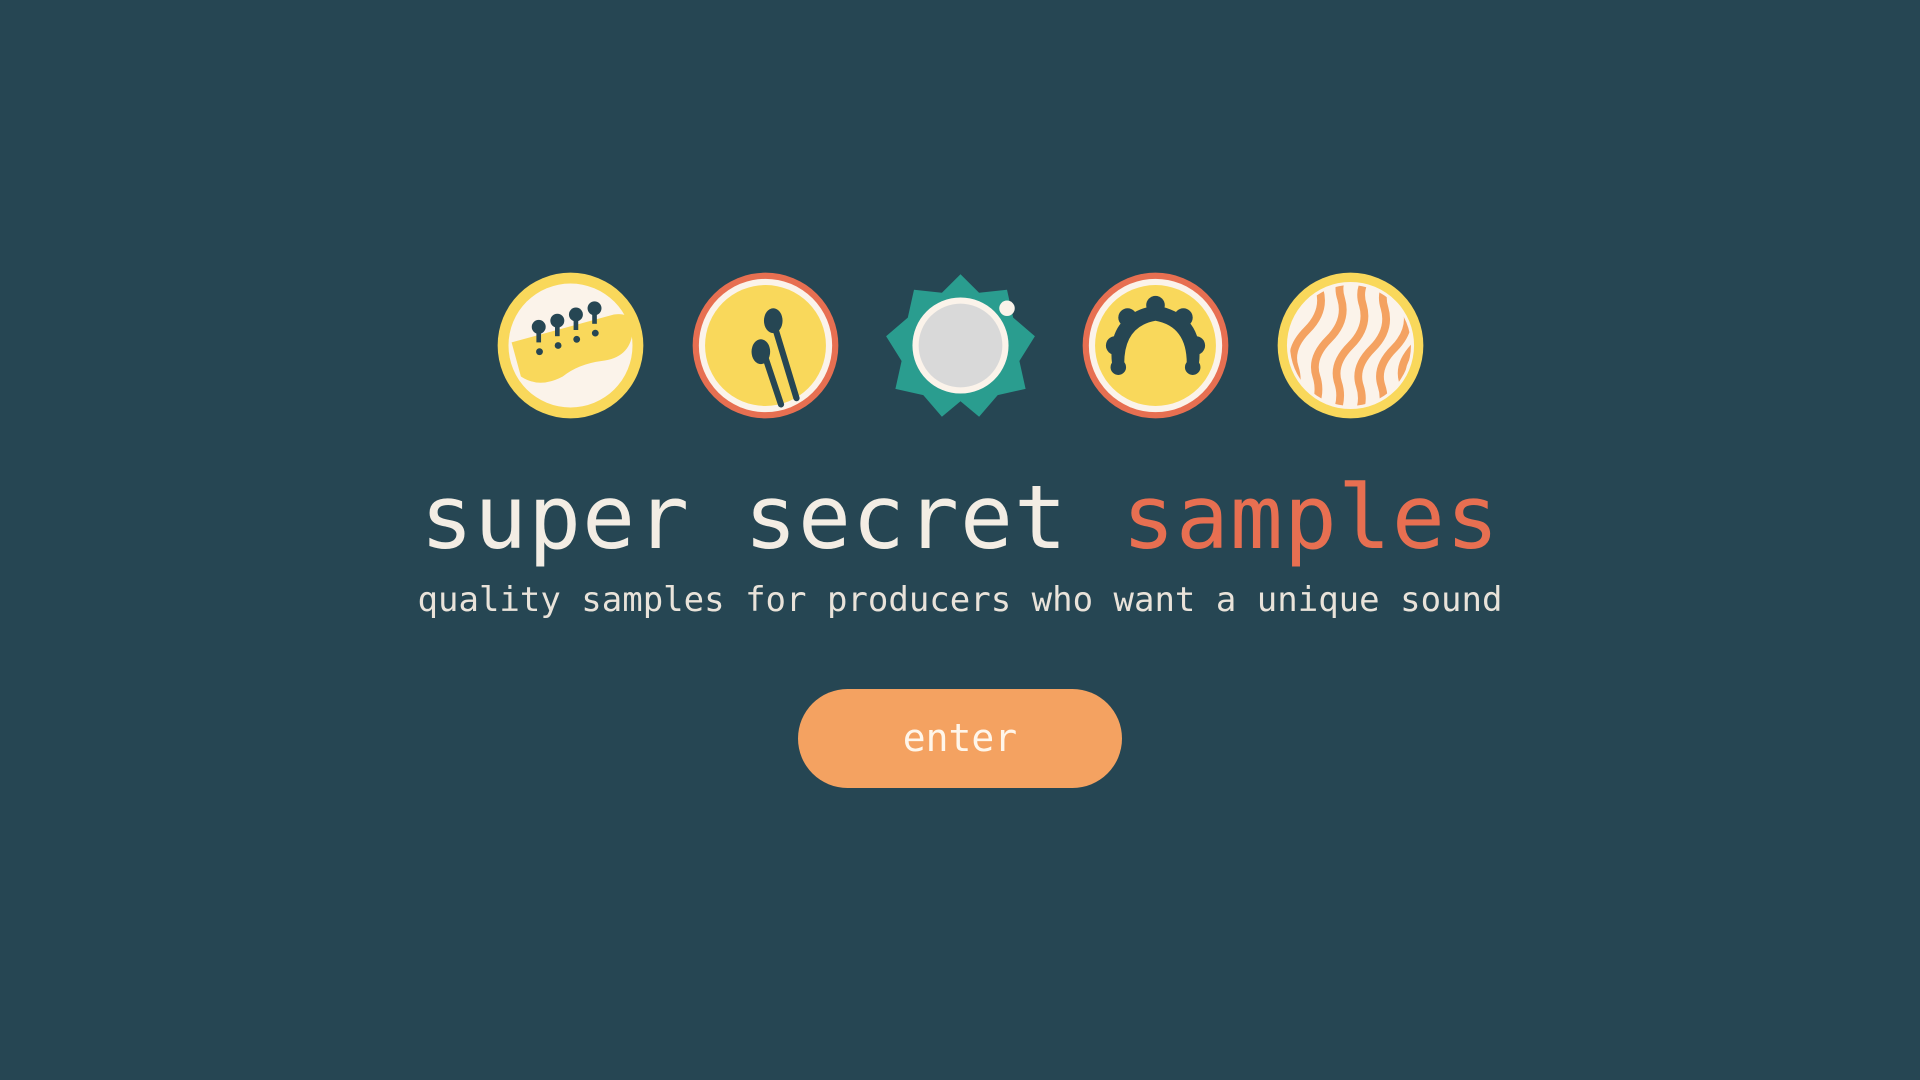 This screenshot has width=1920, height=1080. What do you see at coordinates (765, 345) in the screenshot?
I see `drumsticks-icon` at bounding box center [765, 345].